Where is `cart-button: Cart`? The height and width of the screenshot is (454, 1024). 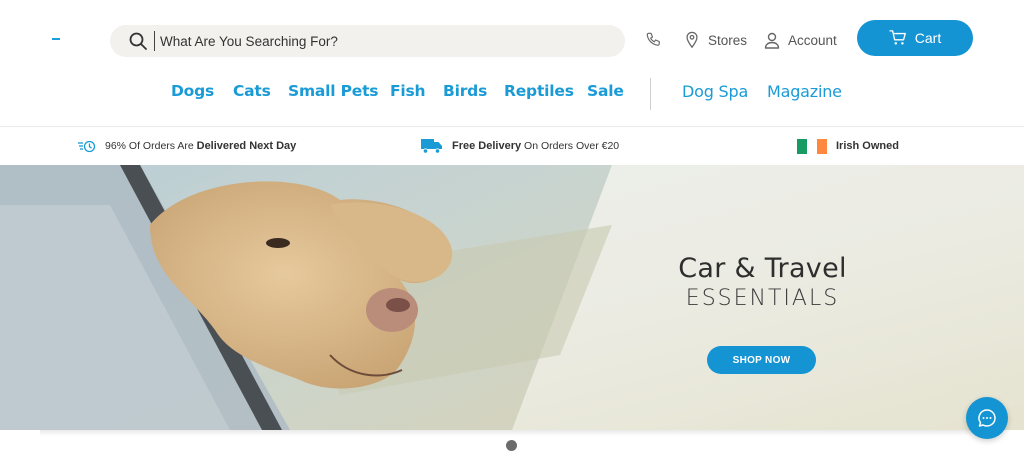 cart-button: Cart is located at coordinates (915, 38).